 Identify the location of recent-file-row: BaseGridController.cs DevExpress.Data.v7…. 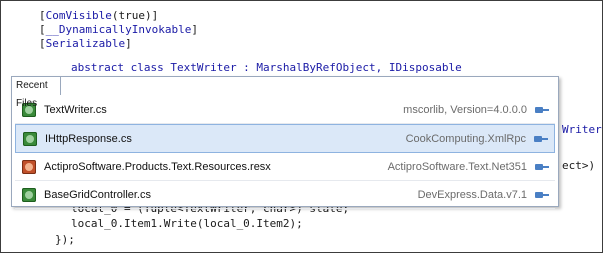
(285, 195).